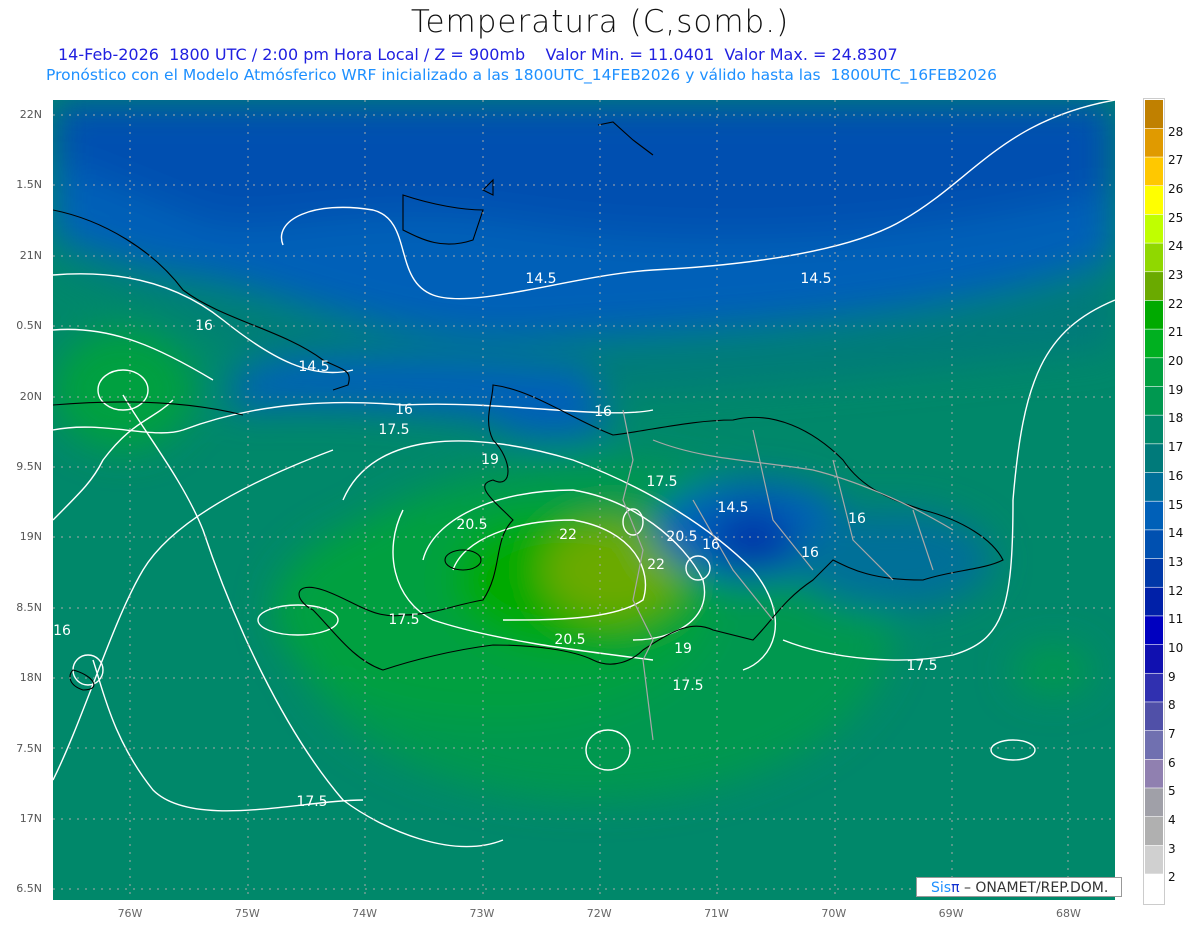 This screenshot has width=1200, height=927. Describe the element at coordinates (30, 396) in the screenshot. I see `lat-tick-label: 20N` at that location.